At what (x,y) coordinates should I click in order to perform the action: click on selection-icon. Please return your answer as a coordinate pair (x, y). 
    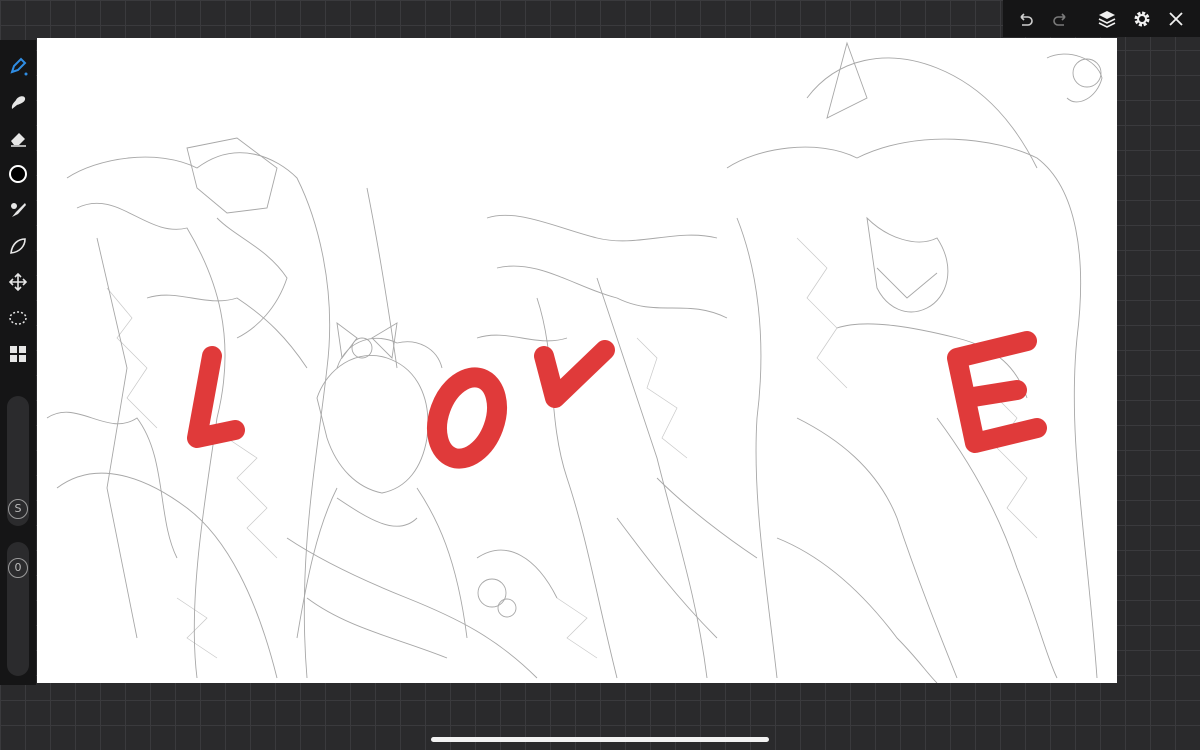
    Looking at the image, I should click on (18, 318).